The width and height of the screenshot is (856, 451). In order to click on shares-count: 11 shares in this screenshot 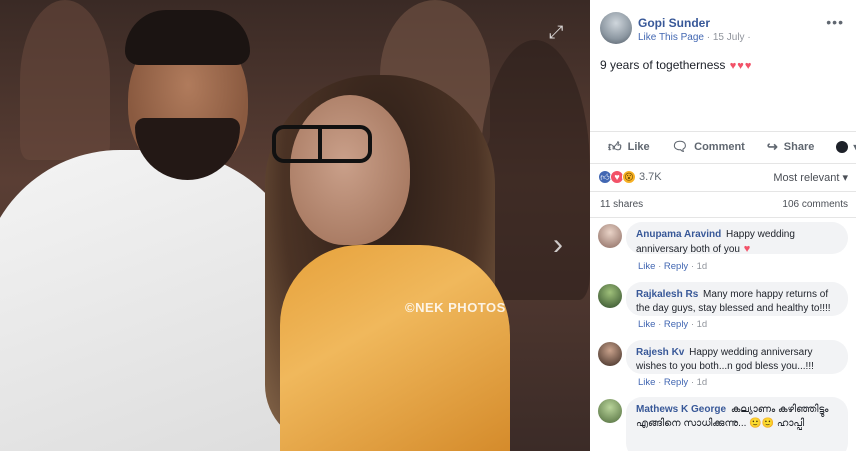, I will do `click(621, 206)`.